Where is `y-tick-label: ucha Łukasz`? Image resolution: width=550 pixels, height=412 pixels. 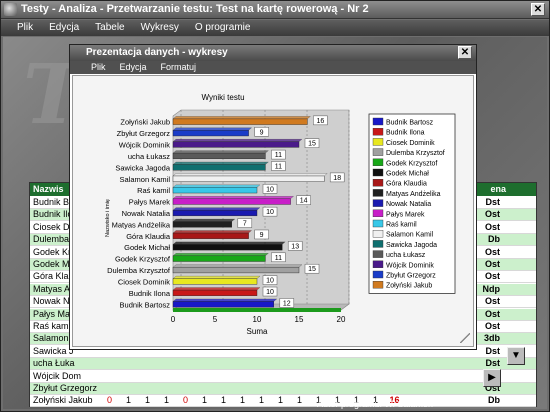
y-tick-label: ucha Łukasz is located at coordinates (149, 156).